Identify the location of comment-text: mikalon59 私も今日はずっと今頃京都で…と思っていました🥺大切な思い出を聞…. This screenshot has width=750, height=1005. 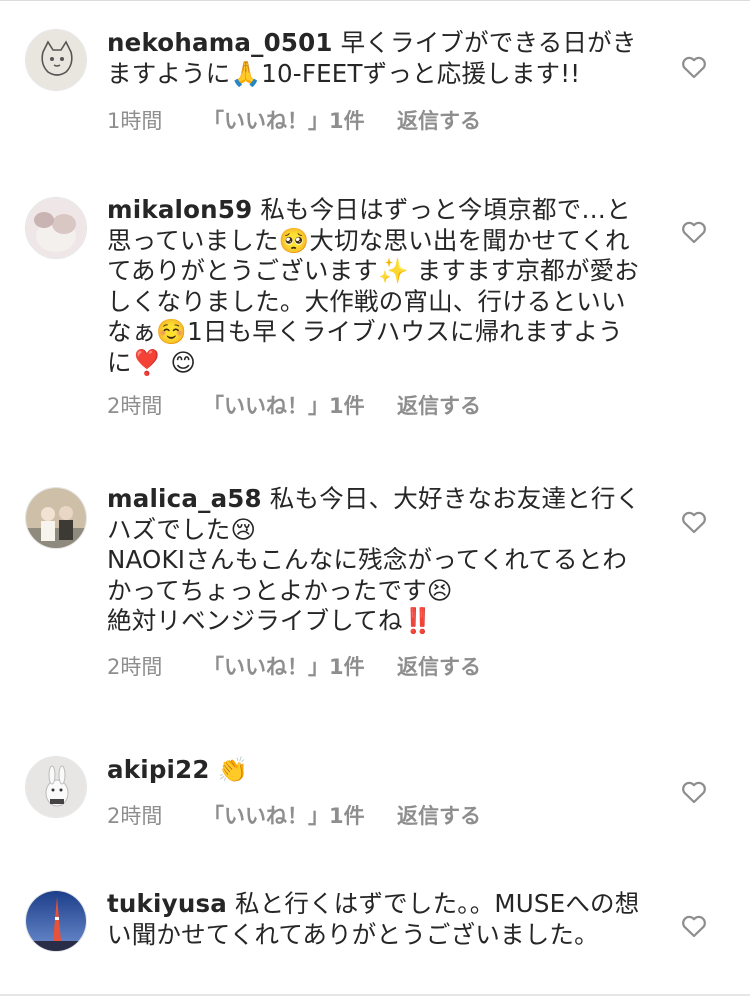
(377, 286).